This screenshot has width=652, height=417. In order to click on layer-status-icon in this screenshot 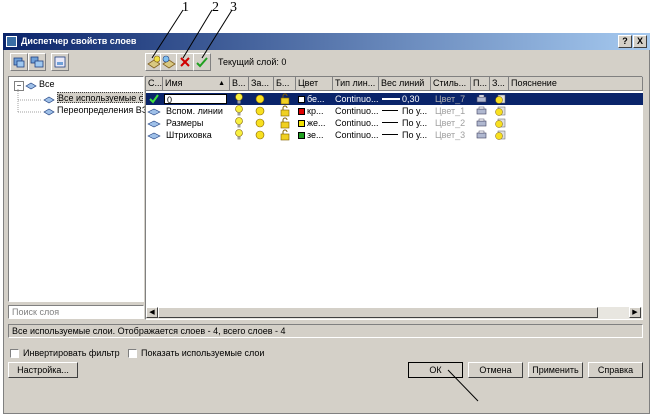, I will do `click(154, 135)`.